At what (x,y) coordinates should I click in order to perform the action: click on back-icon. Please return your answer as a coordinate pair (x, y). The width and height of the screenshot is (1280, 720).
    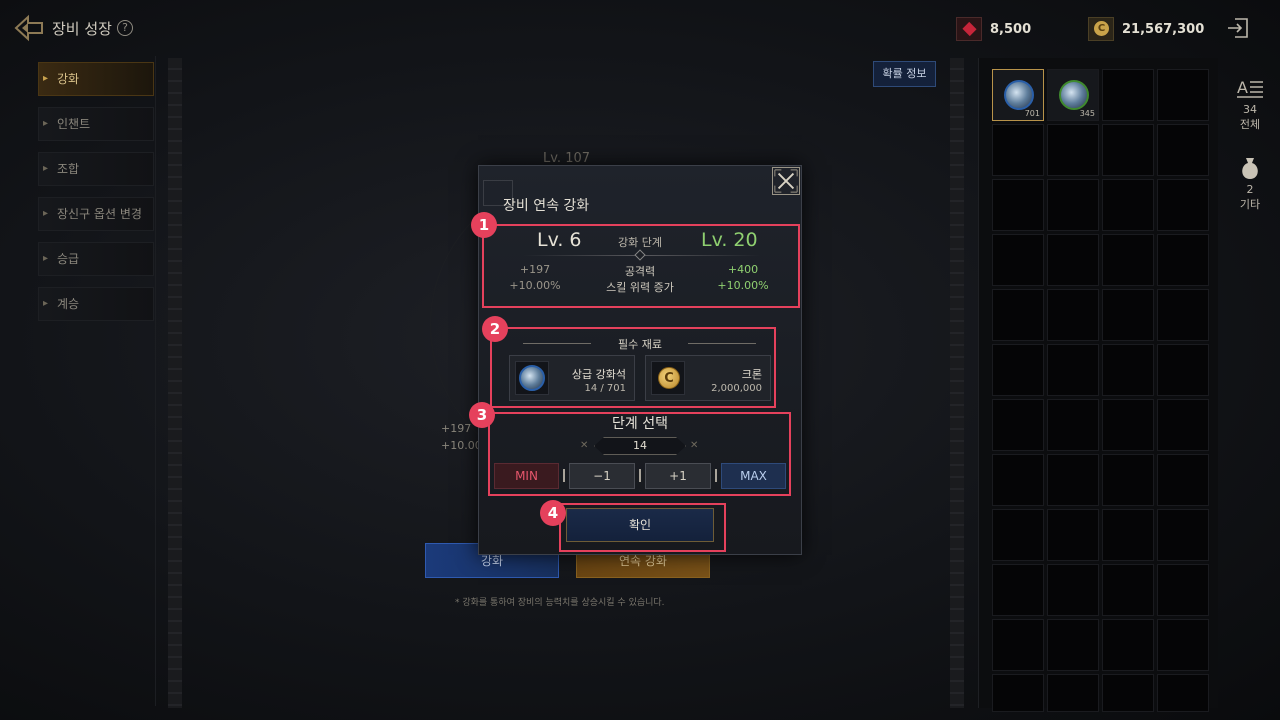
    Looking at the image, I should click on (29, 28).